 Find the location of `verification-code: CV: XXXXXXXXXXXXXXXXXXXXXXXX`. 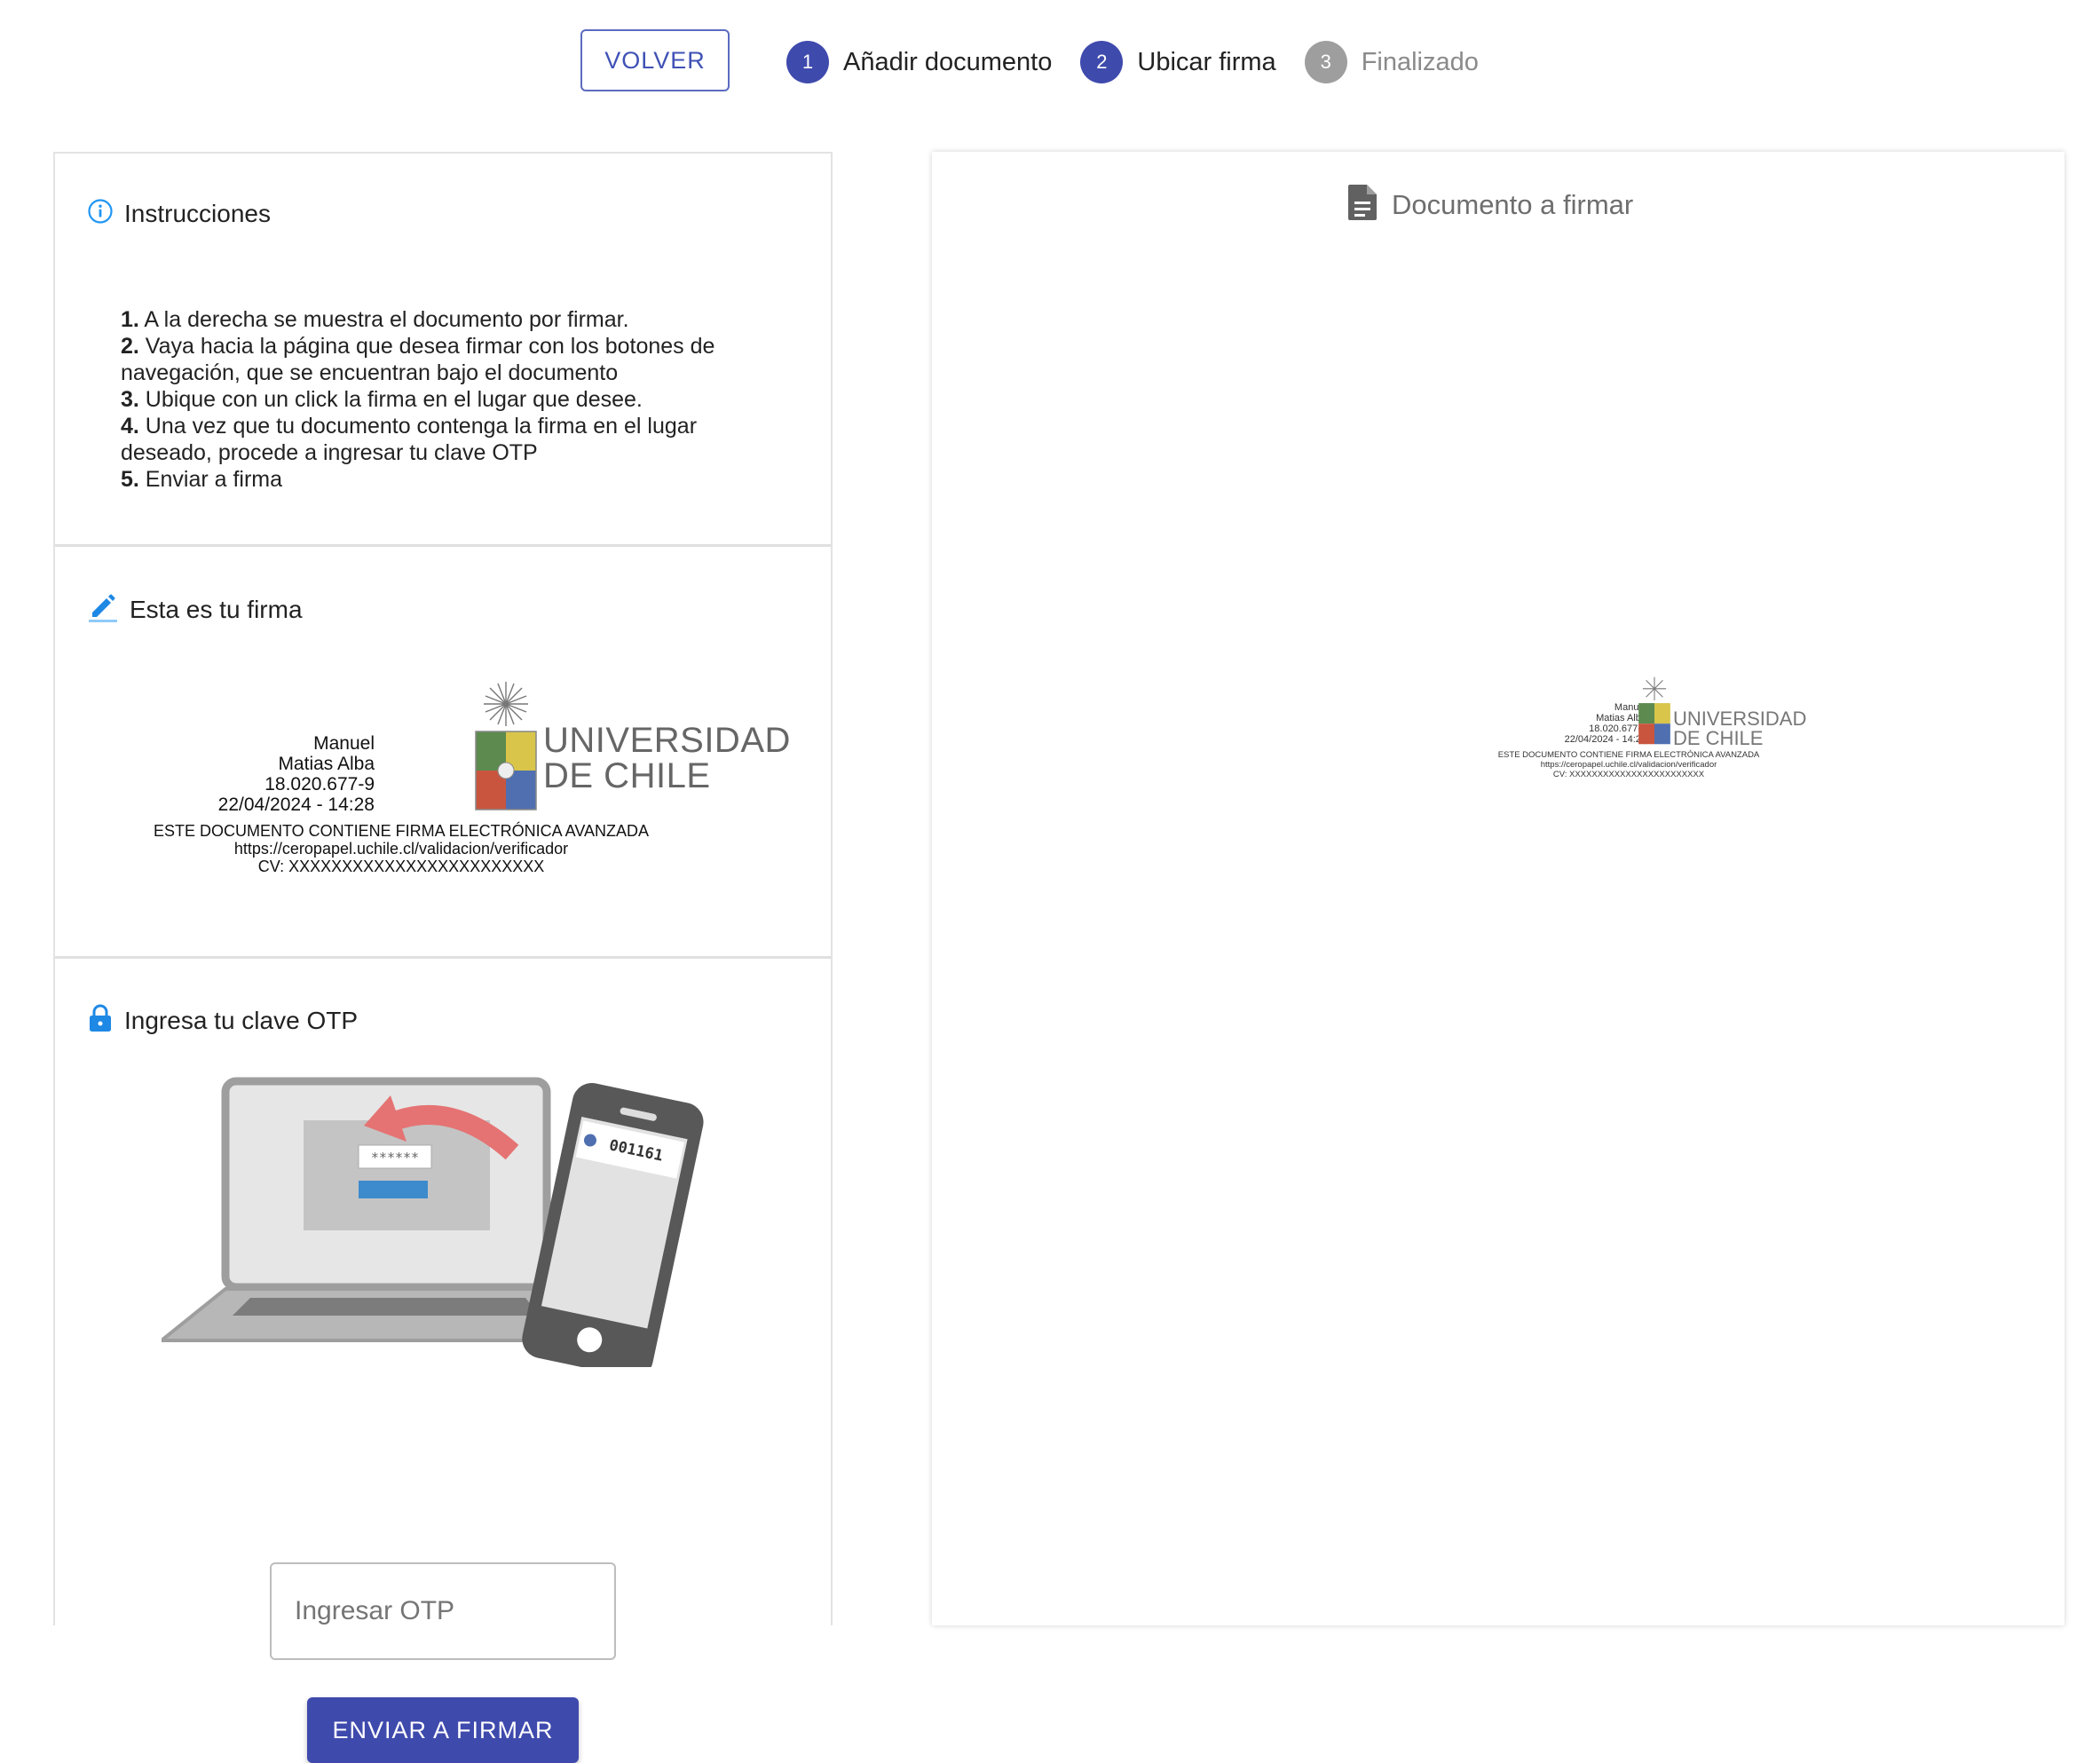

verification-code: CV: XXXXXXXXXXXXXXXXXXXXXXXX is located at coordinates (401, 867).